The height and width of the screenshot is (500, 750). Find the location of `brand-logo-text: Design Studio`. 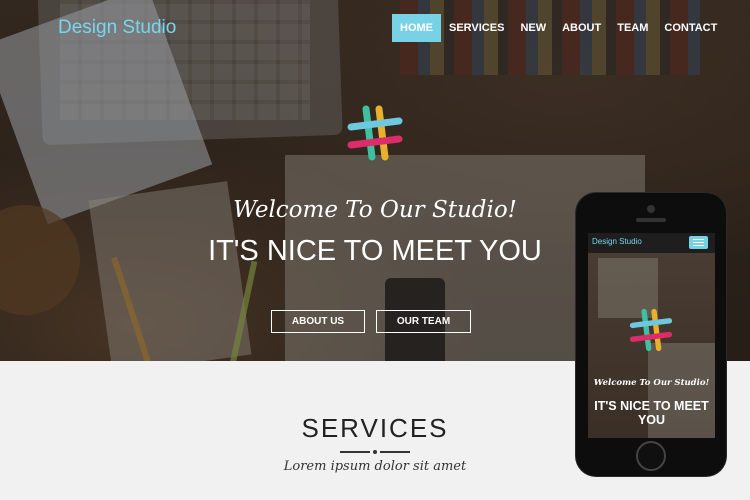

brand-logo-text: Design Studio is located at coordinates (117, 28).